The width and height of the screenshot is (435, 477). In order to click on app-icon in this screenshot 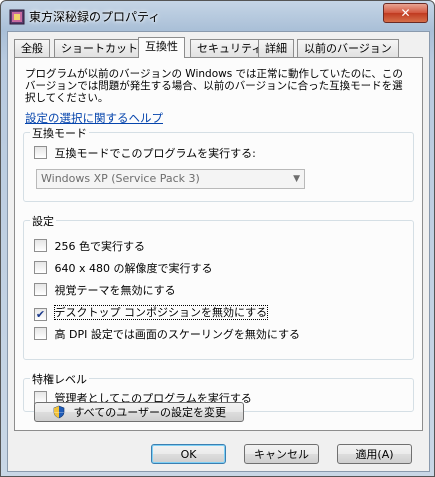, I will do `click(17, 17)`.